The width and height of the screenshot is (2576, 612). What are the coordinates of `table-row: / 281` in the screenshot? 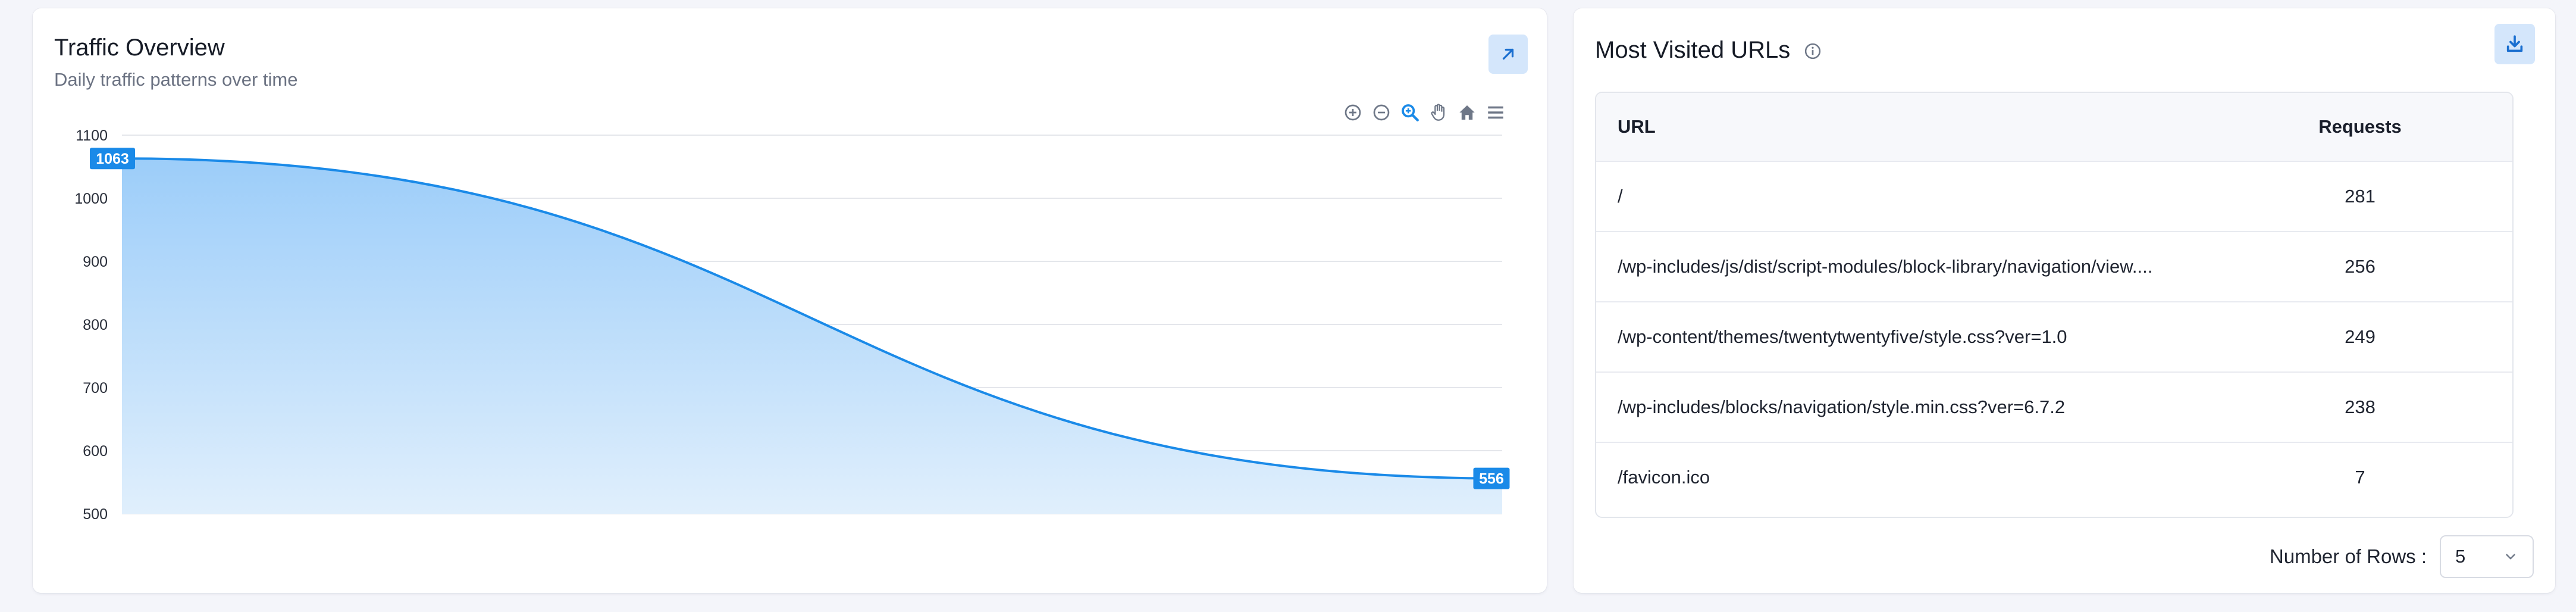 It's located at (2054, 196).